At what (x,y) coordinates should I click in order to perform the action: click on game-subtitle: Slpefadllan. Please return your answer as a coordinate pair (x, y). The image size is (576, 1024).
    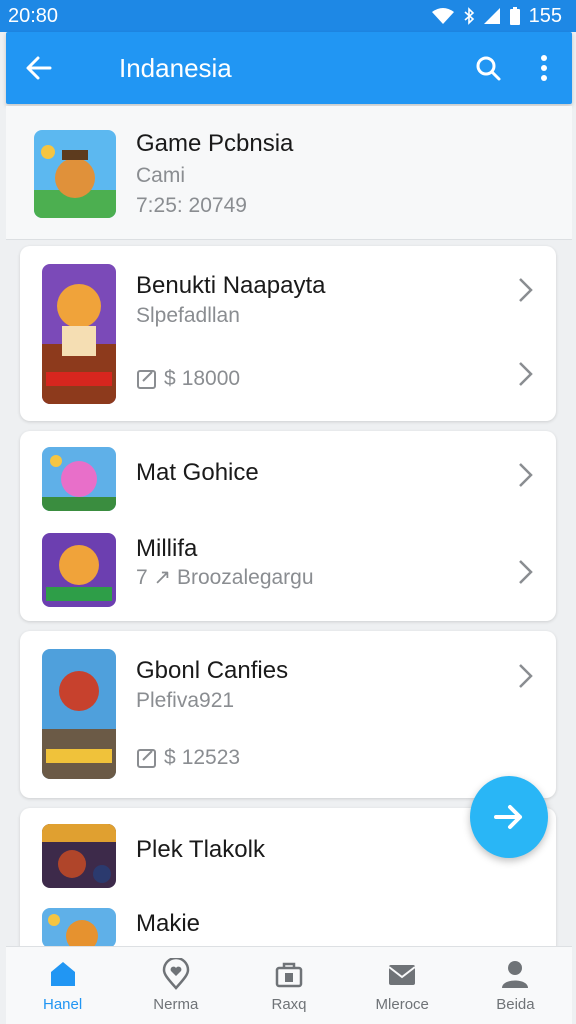
    Looking at the image, I should click on (188, 315).